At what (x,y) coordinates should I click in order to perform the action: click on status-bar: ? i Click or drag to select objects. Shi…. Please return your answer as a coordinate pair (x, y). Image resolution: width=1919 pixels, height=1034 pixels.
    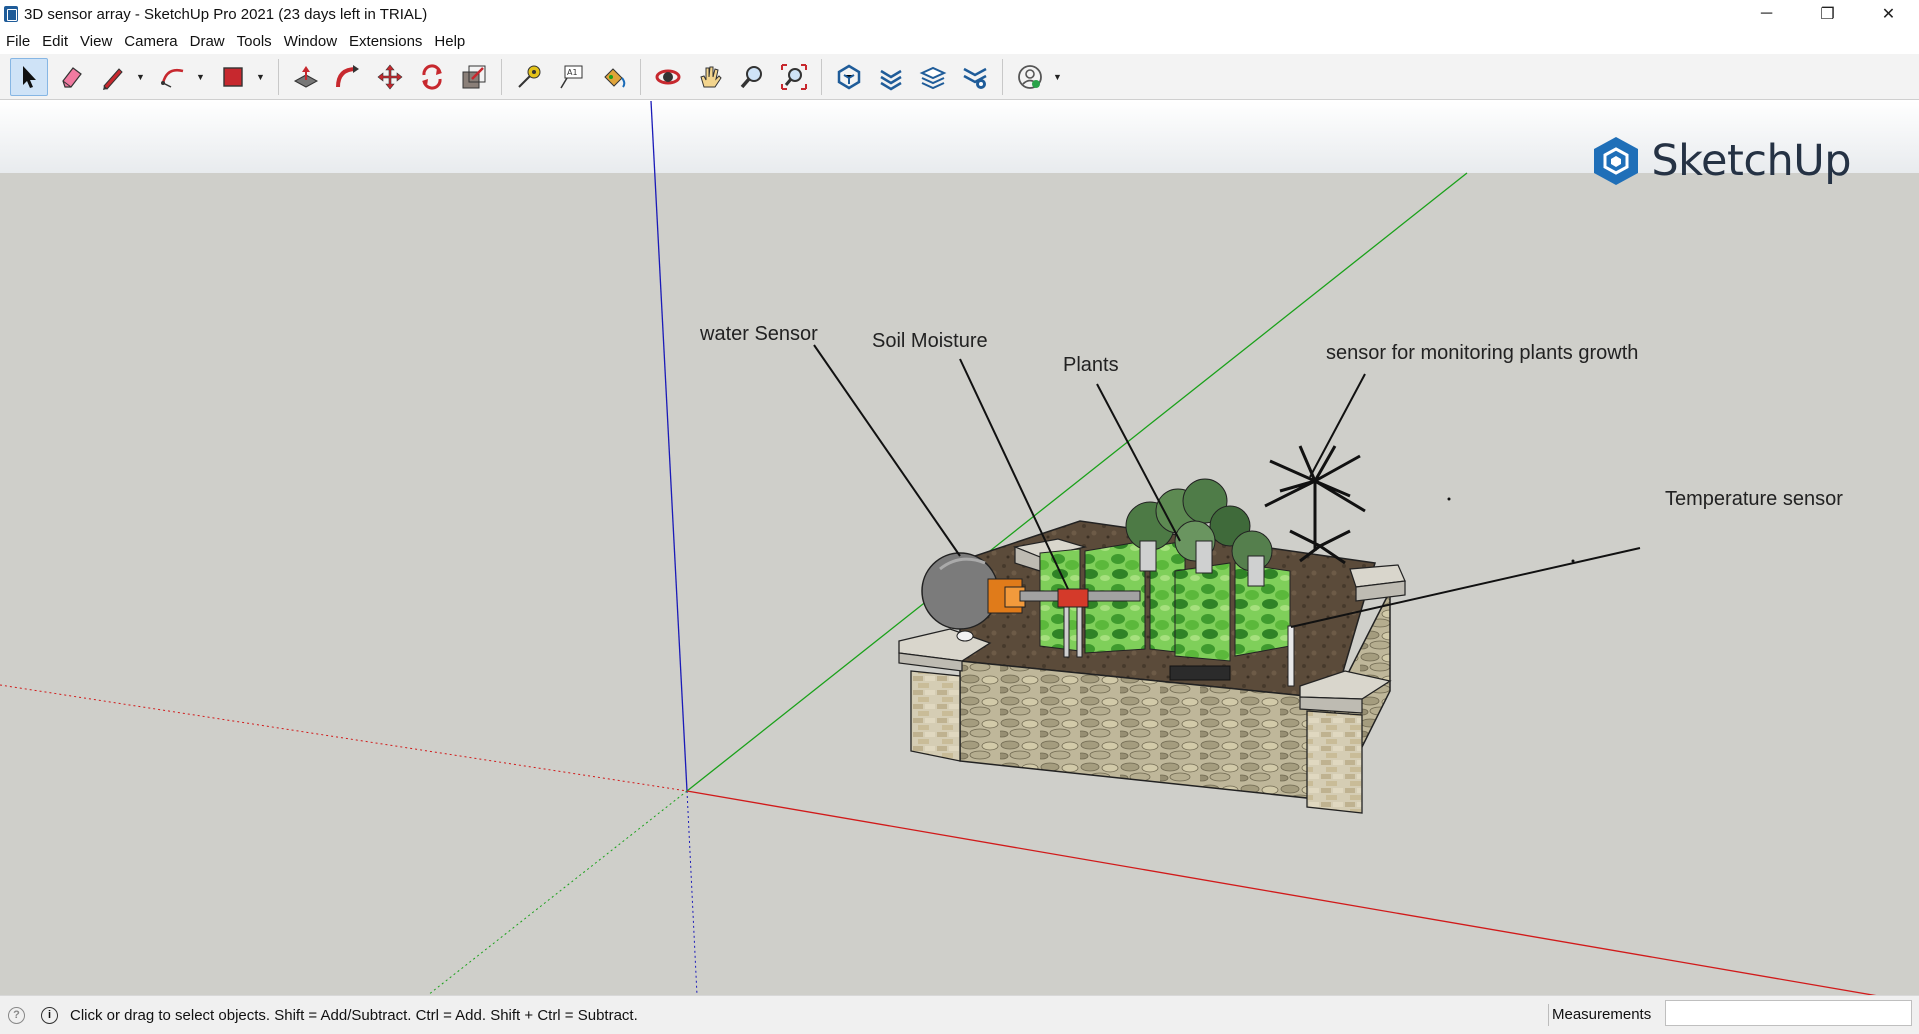
    Looking at the image, I should click on (959, 1014).